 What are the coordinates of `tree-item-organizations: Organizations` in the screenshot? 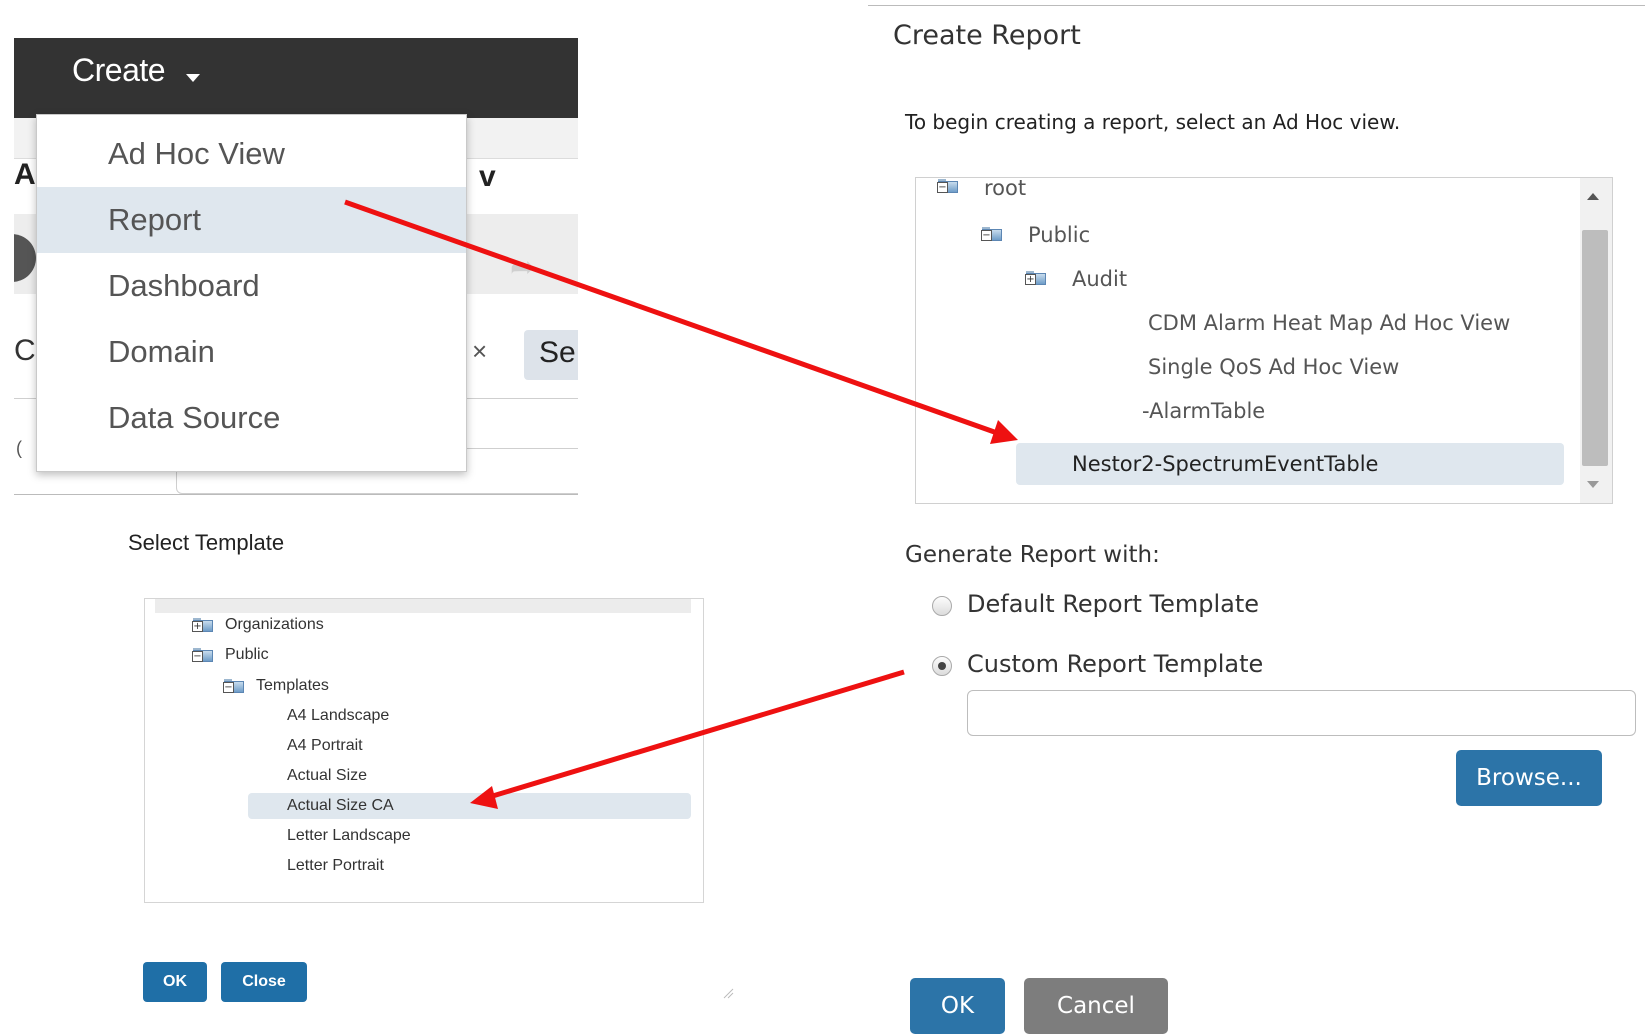 It's located at (274, 625).